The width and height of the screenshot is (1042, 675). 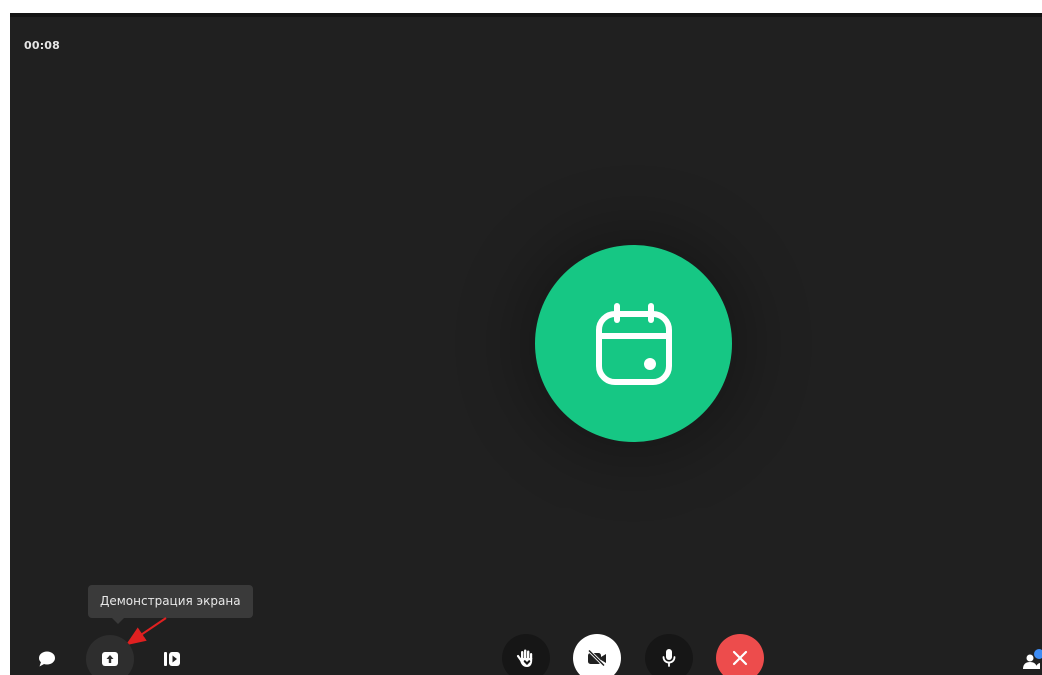 I want to click on participant-avatar, so click(x=633, y=343).